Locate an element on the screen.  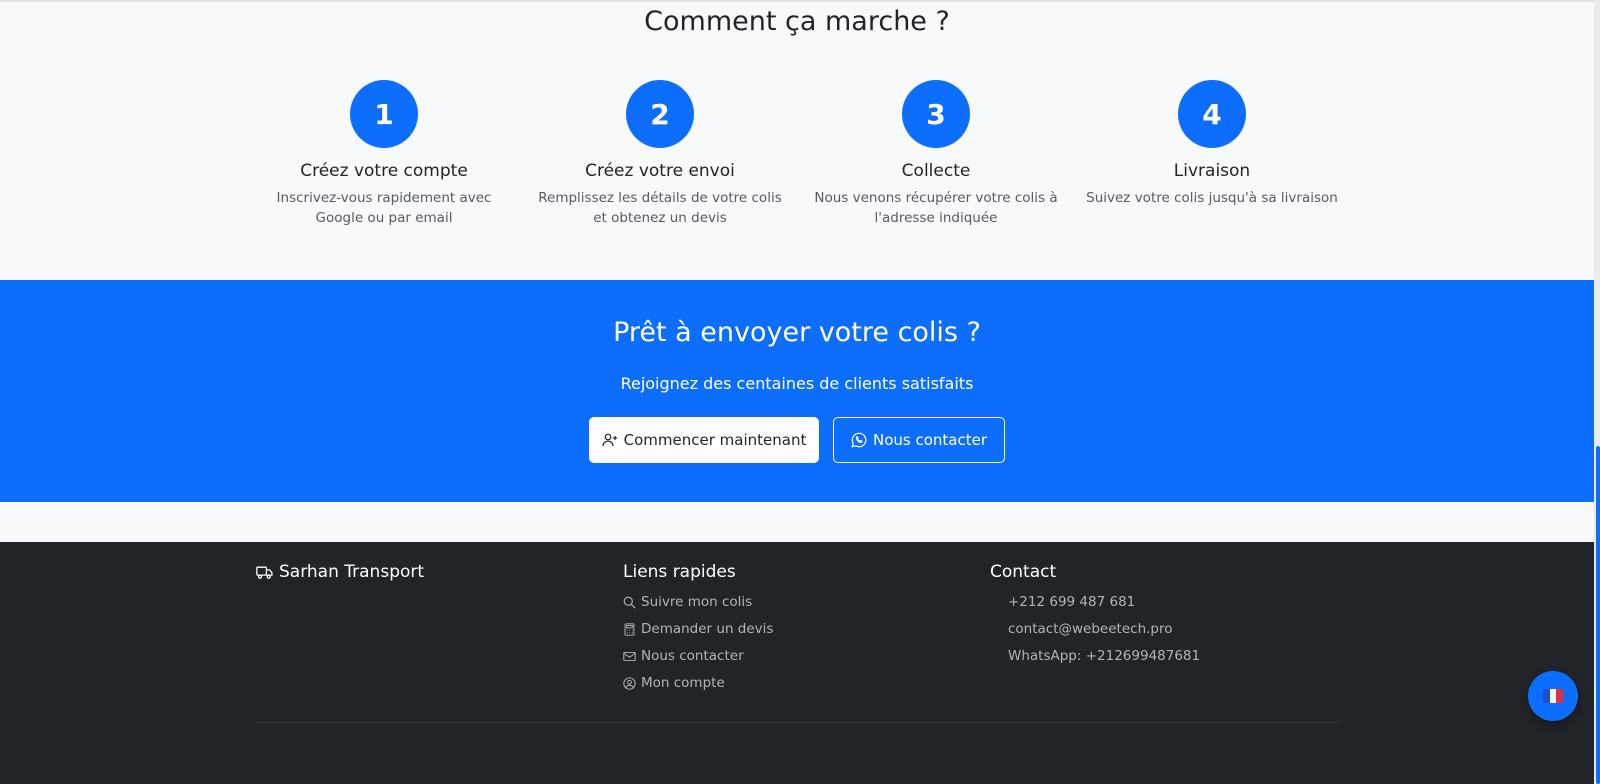
contact-whatsapp: WhatsApp: +212699487681 is located at coordinates (1104, 656).